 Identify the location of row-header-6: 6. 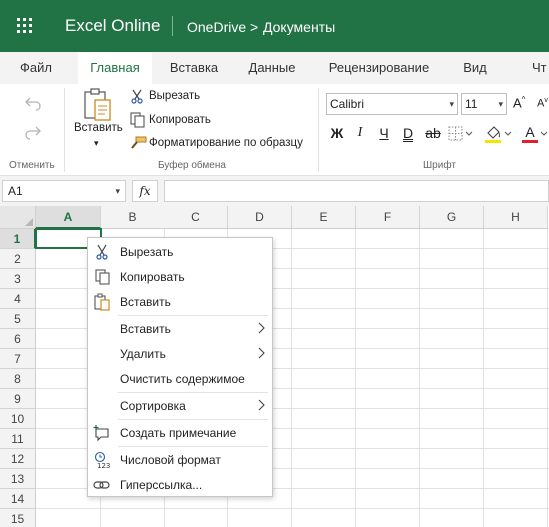
(18, 339).